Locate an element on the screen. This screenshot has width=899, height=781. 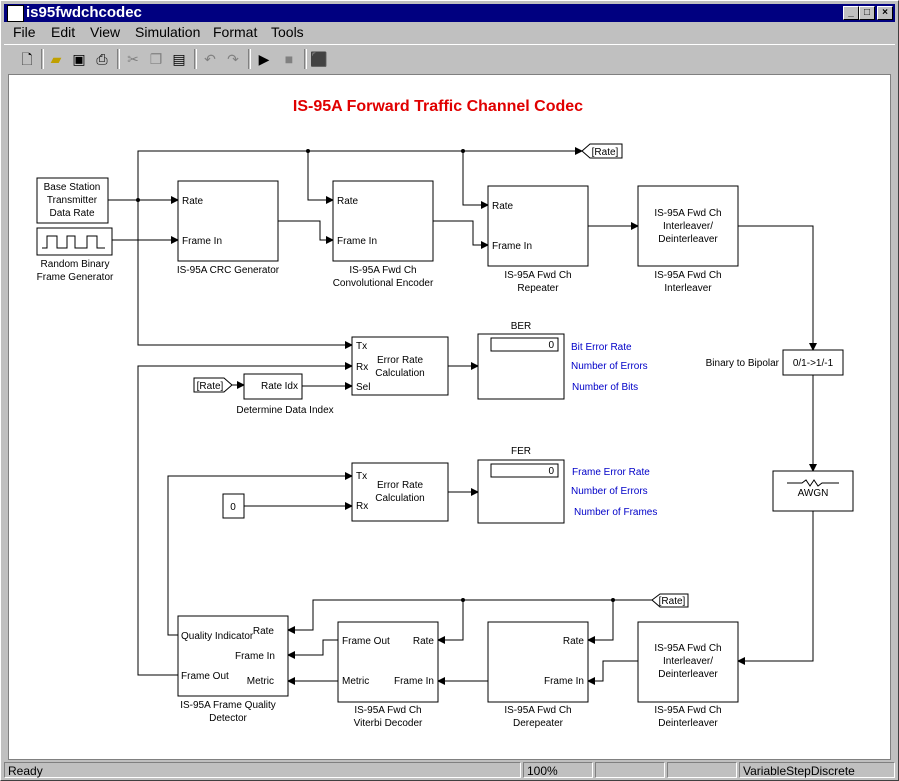
convolutional-encoder-block is located at coordinates (383, 221).